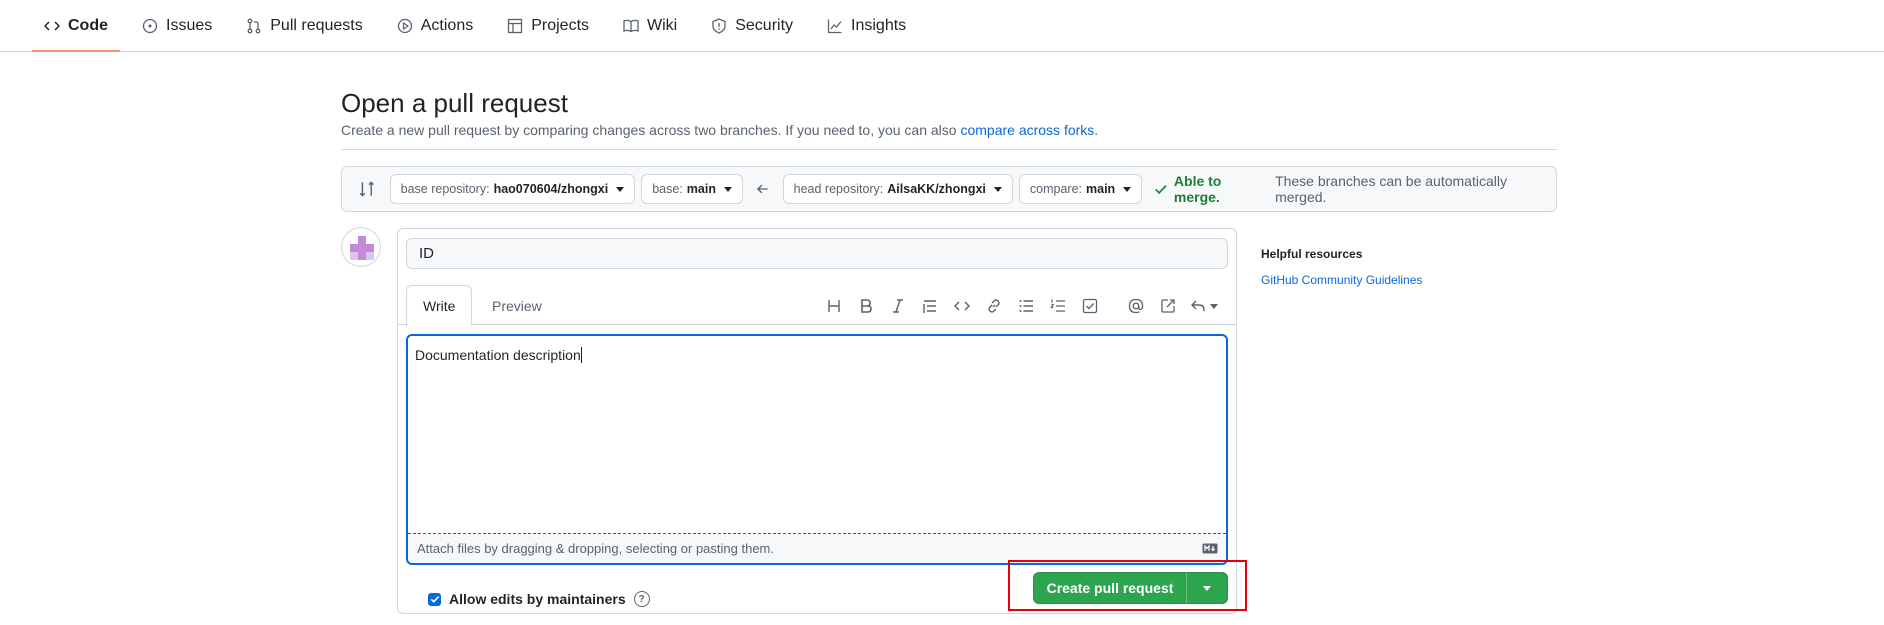  What do you see at coordinates (366, 189) in the screenshot?
I see `compare-arrows-icon` at bounding box center [366, 189].